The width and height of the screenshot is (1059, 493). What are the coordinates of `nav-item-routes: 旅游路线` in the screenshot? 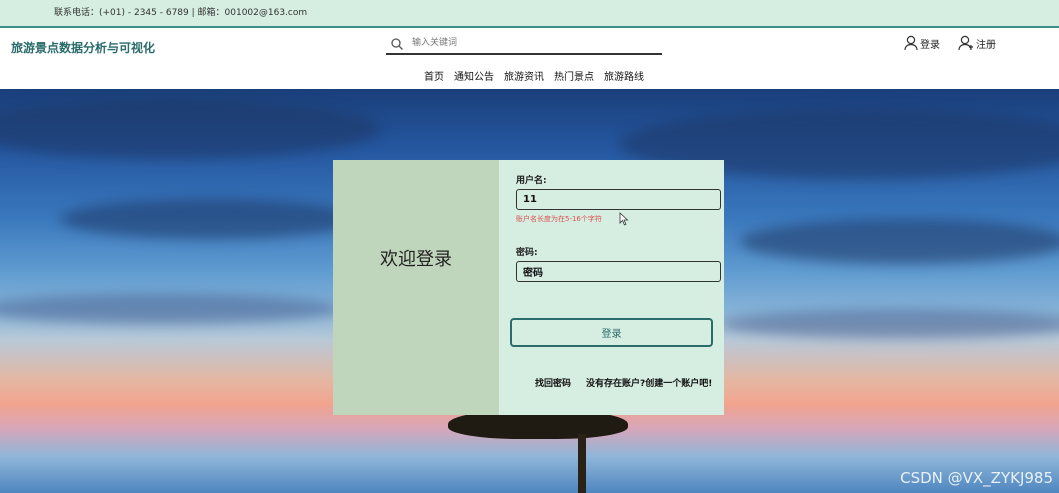 It's located at (624, 75).